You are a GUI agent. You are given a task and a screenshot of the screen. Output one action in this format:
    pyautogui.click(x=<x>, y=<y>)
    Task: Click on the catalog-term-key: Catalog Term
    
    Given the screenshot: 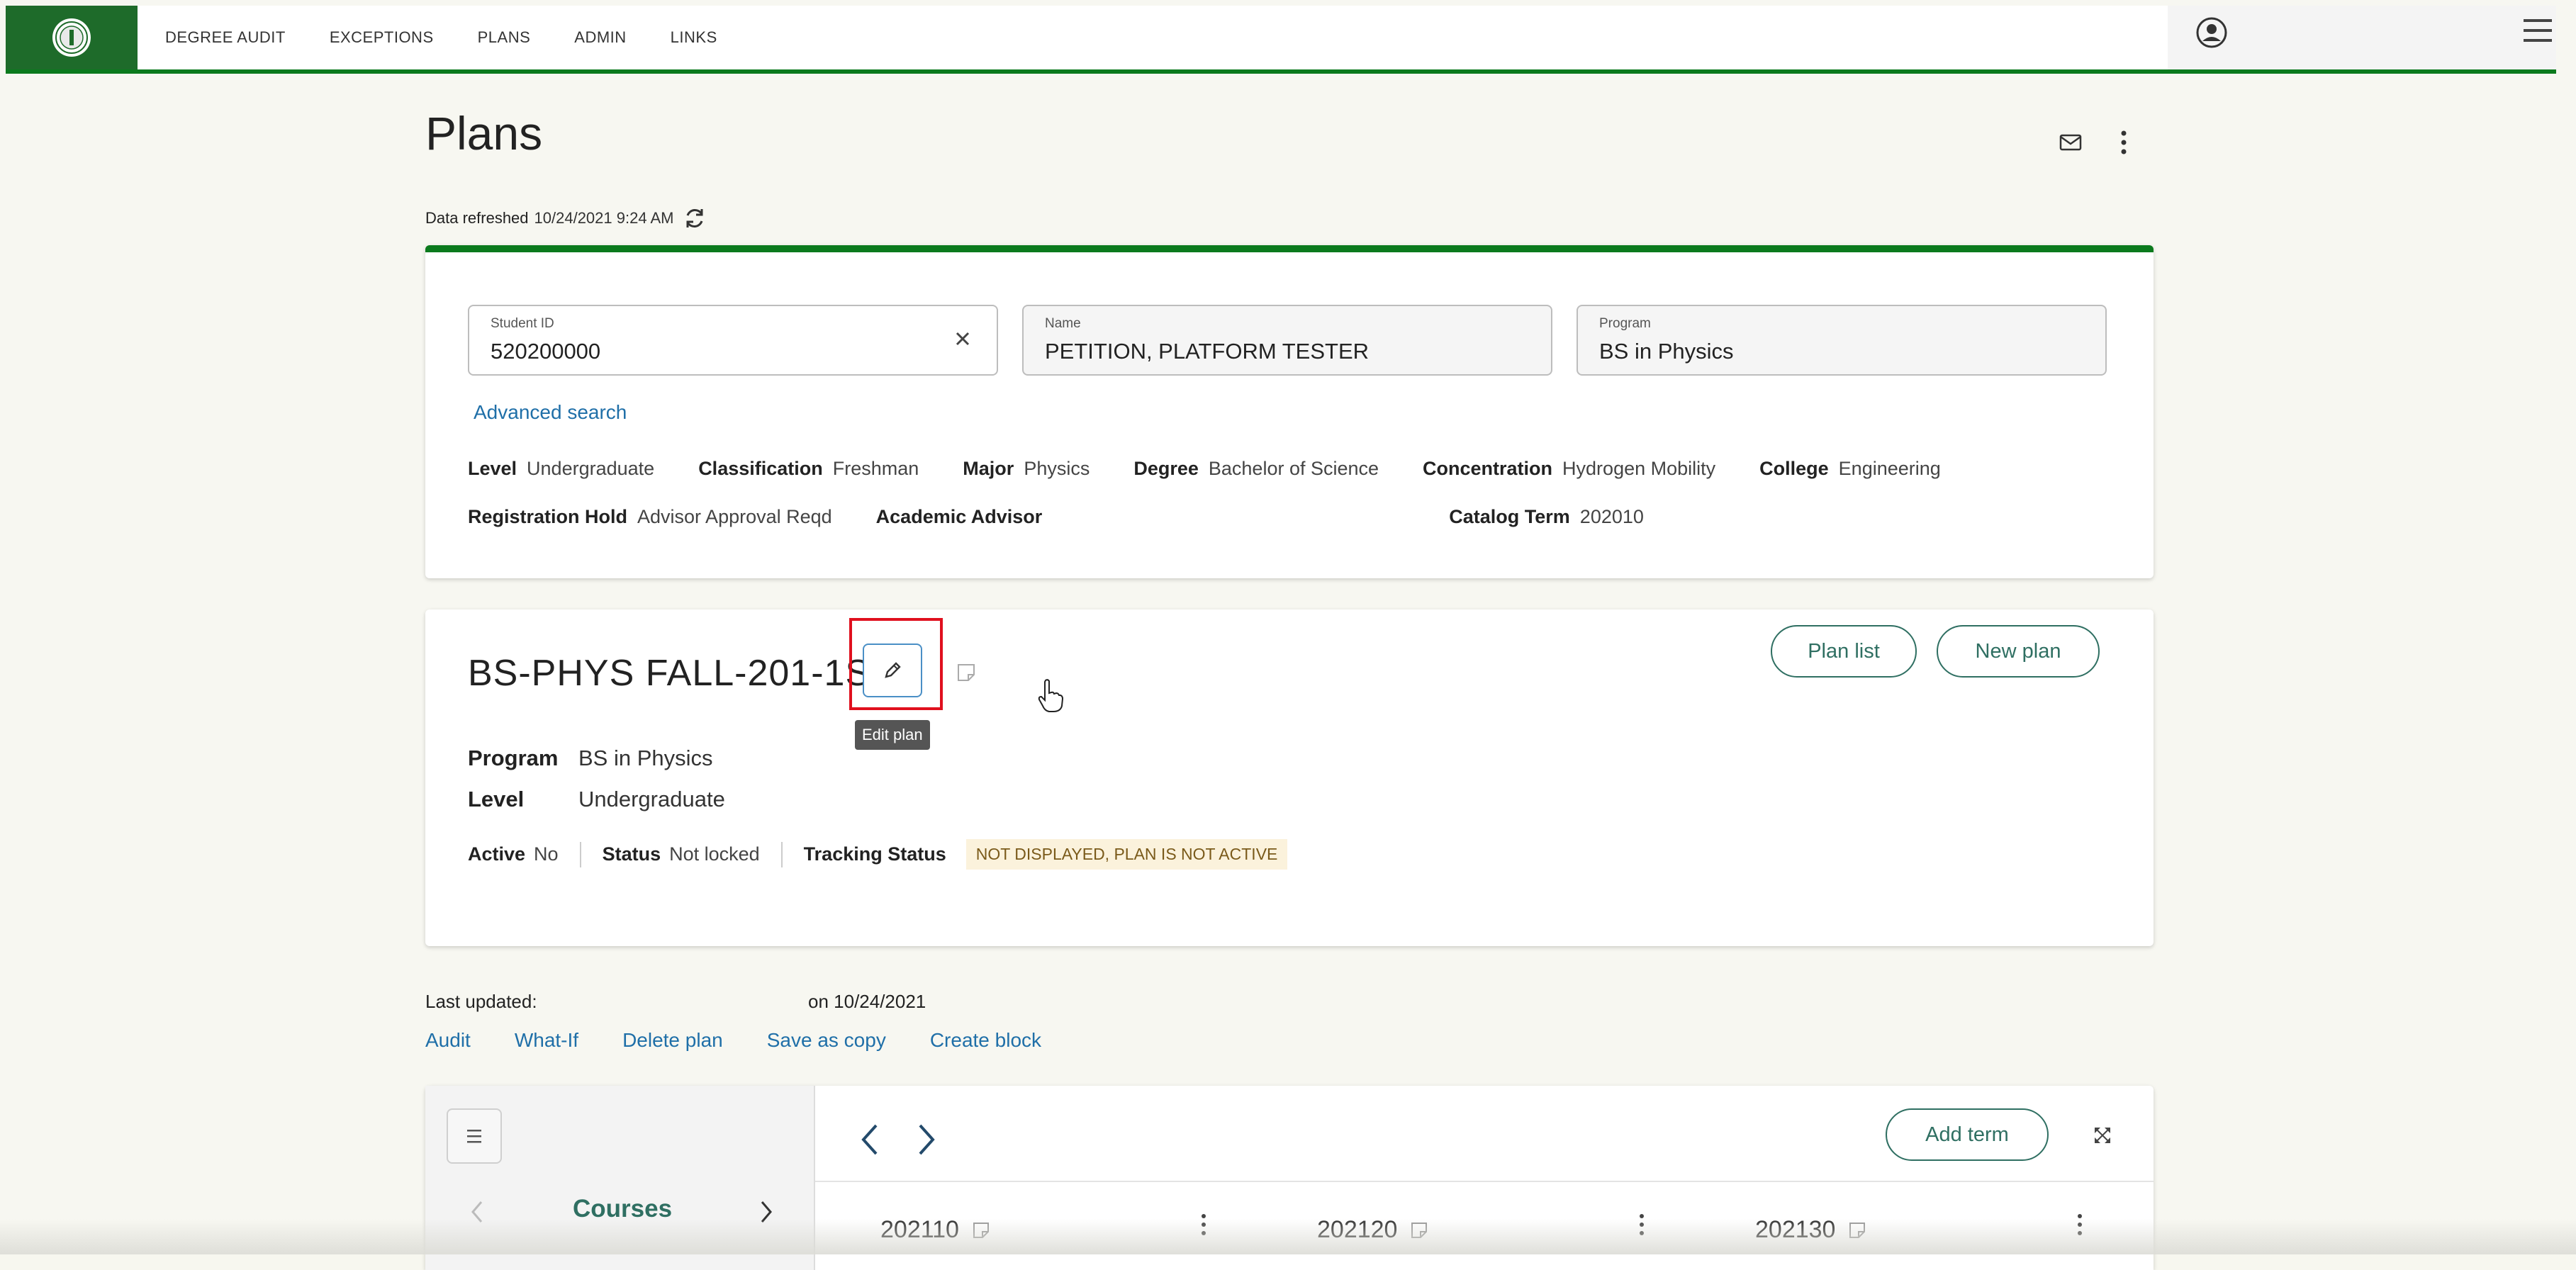 What is the action you would take?
    pyautogui.click(x=1509, y=516)
    